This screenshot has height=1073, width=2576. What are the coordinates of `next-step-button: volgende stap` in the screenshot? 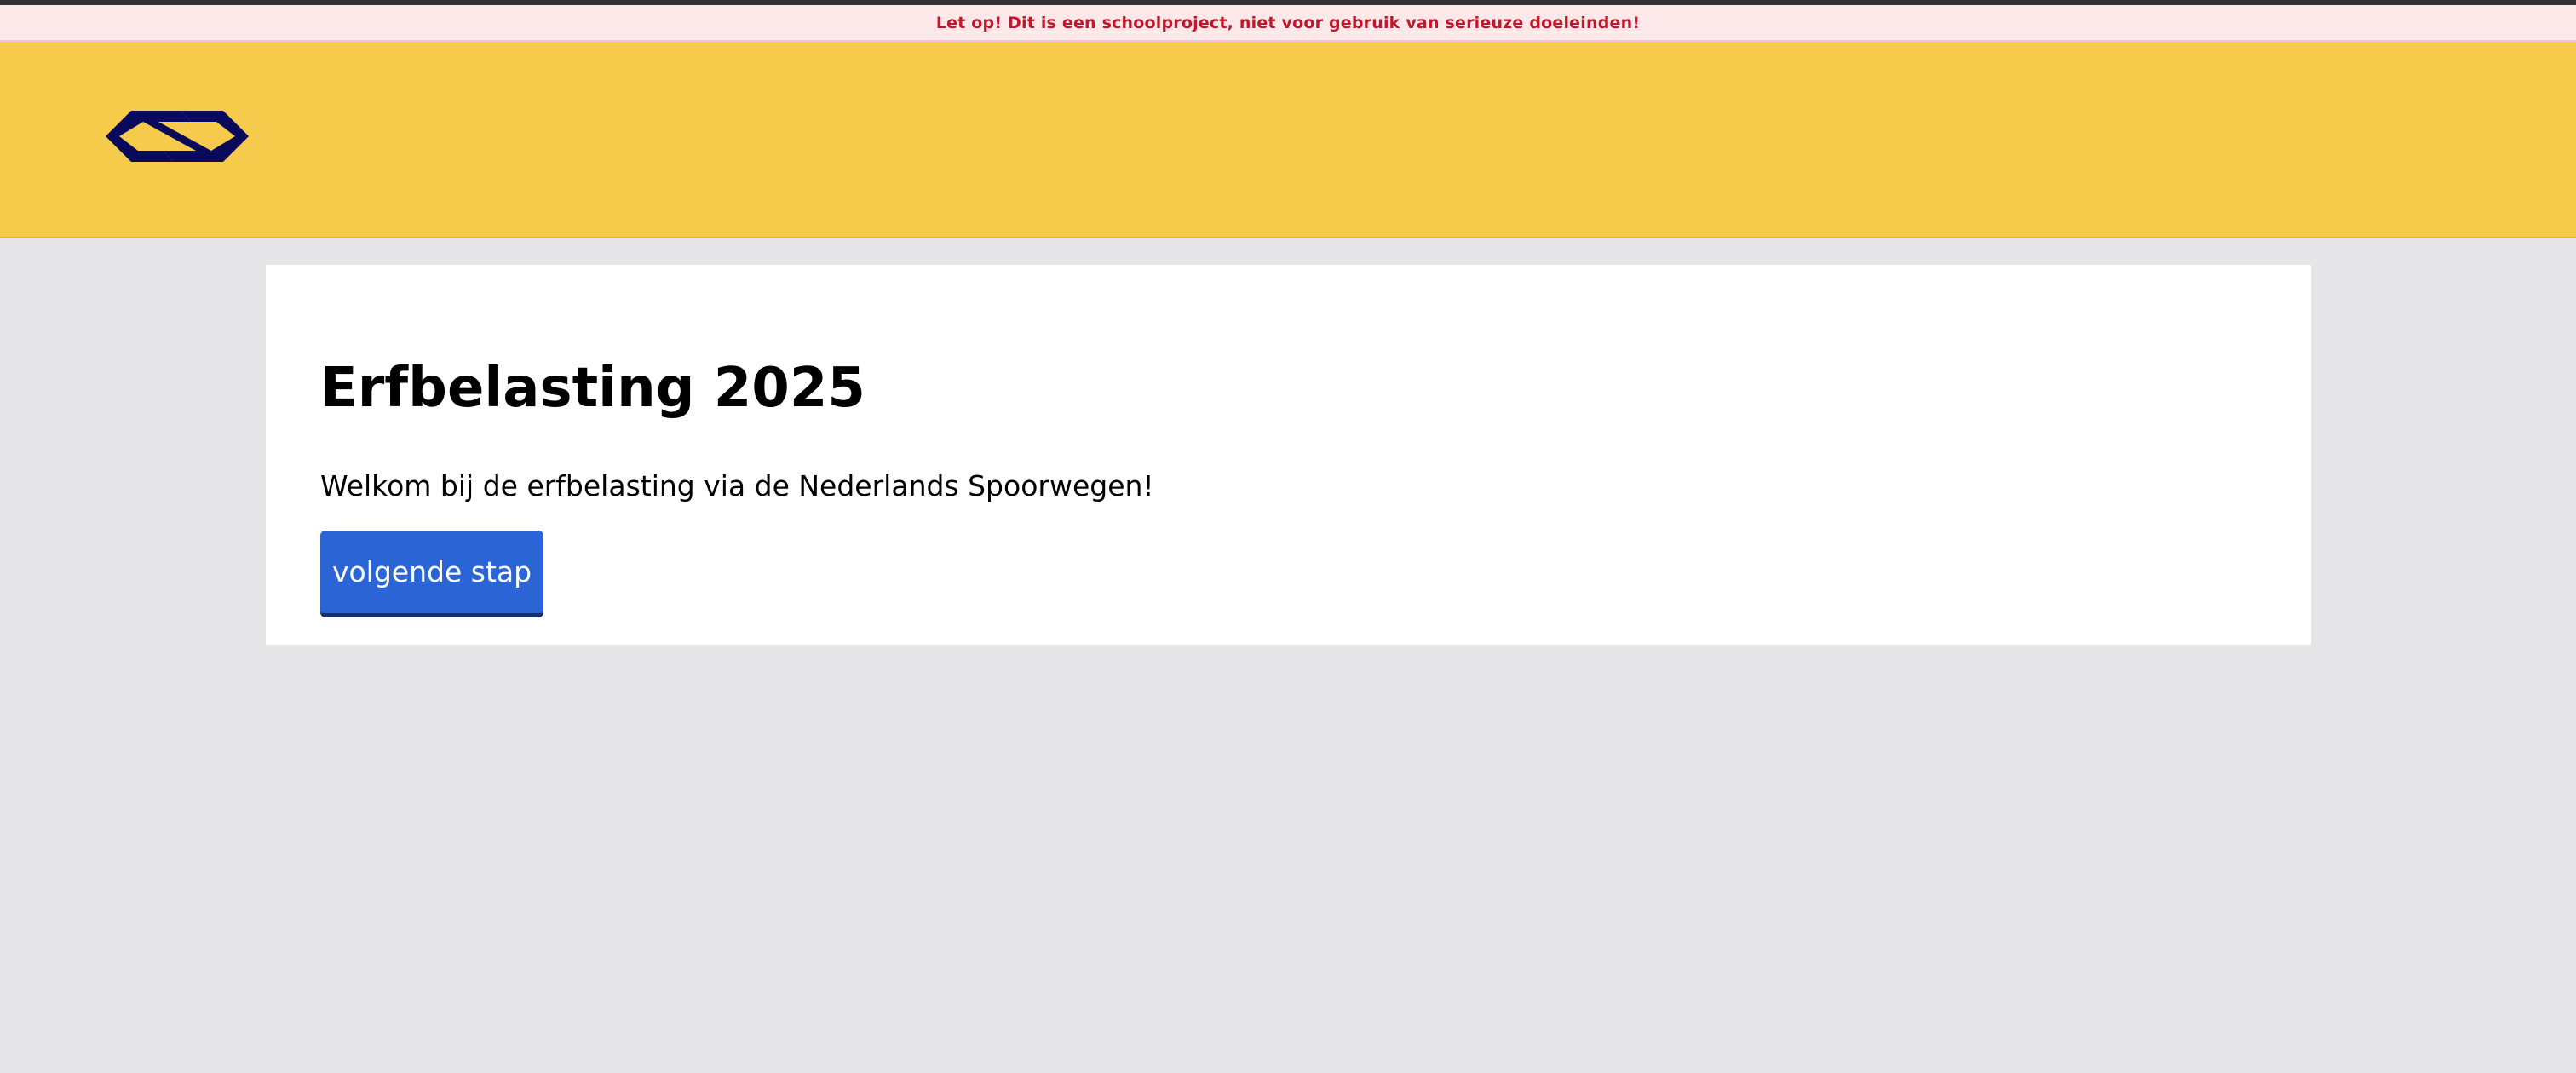 It's located at (432, 574).